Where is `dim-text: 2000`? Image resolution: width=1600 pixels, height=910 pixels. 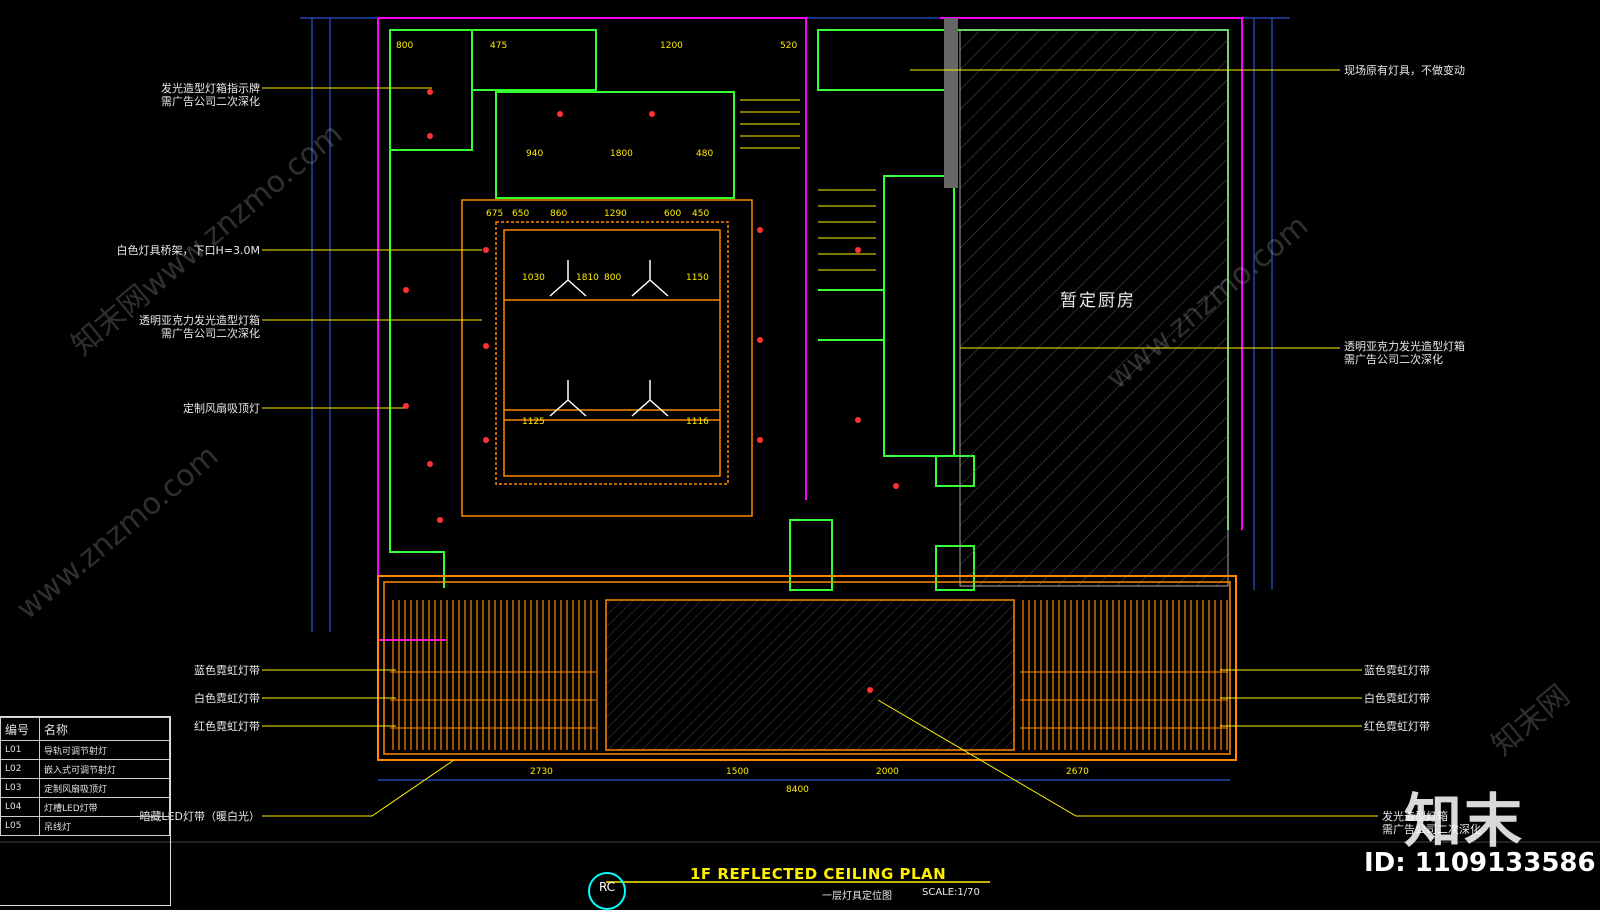
dim-text: 2000 is located at coordinates (887, 772).